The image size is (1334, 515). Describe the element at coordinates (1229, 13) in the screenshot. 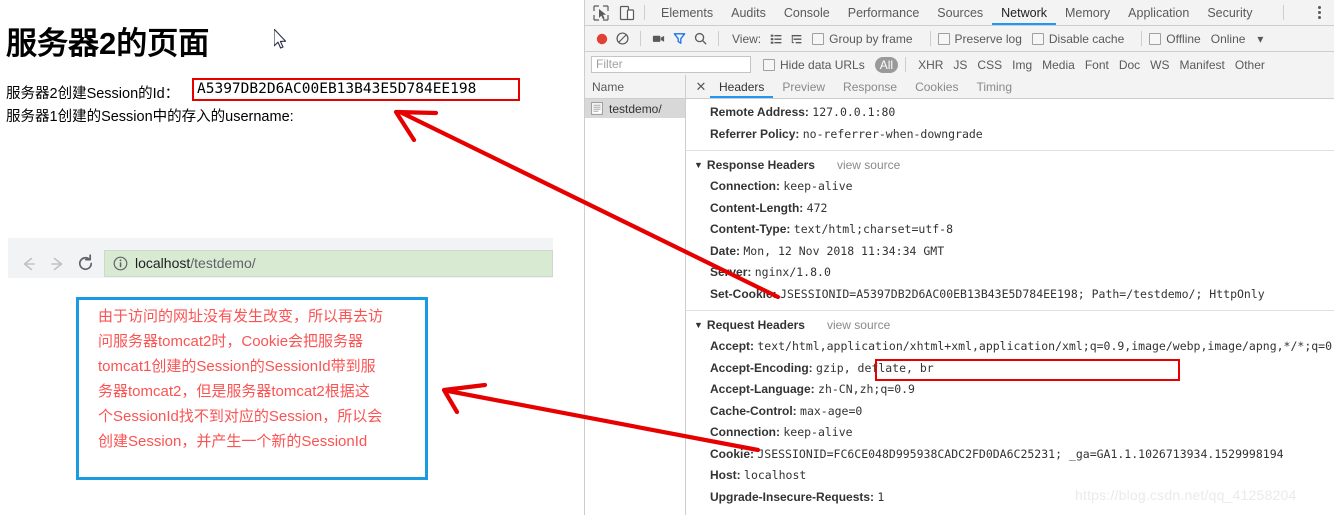

I see `tab-security: Security` at that location.